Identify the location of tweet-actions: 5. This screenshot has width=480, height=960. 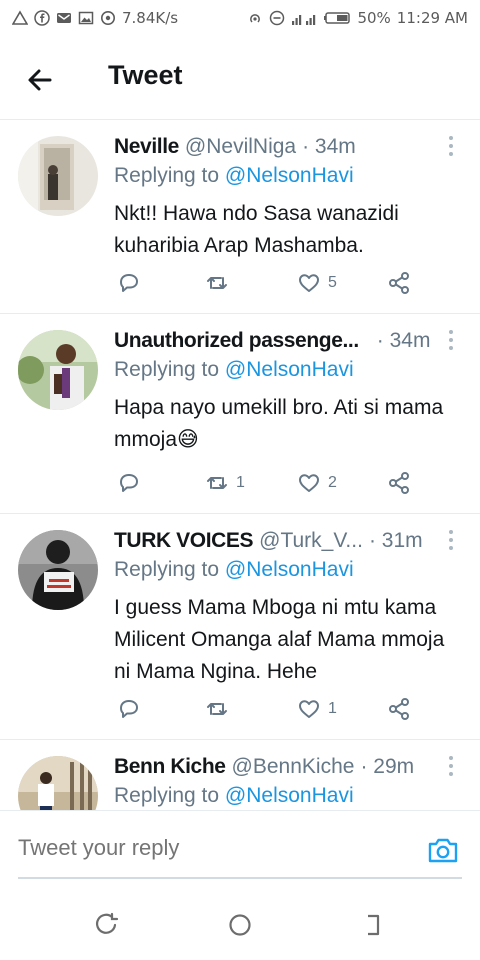
(274, 285).